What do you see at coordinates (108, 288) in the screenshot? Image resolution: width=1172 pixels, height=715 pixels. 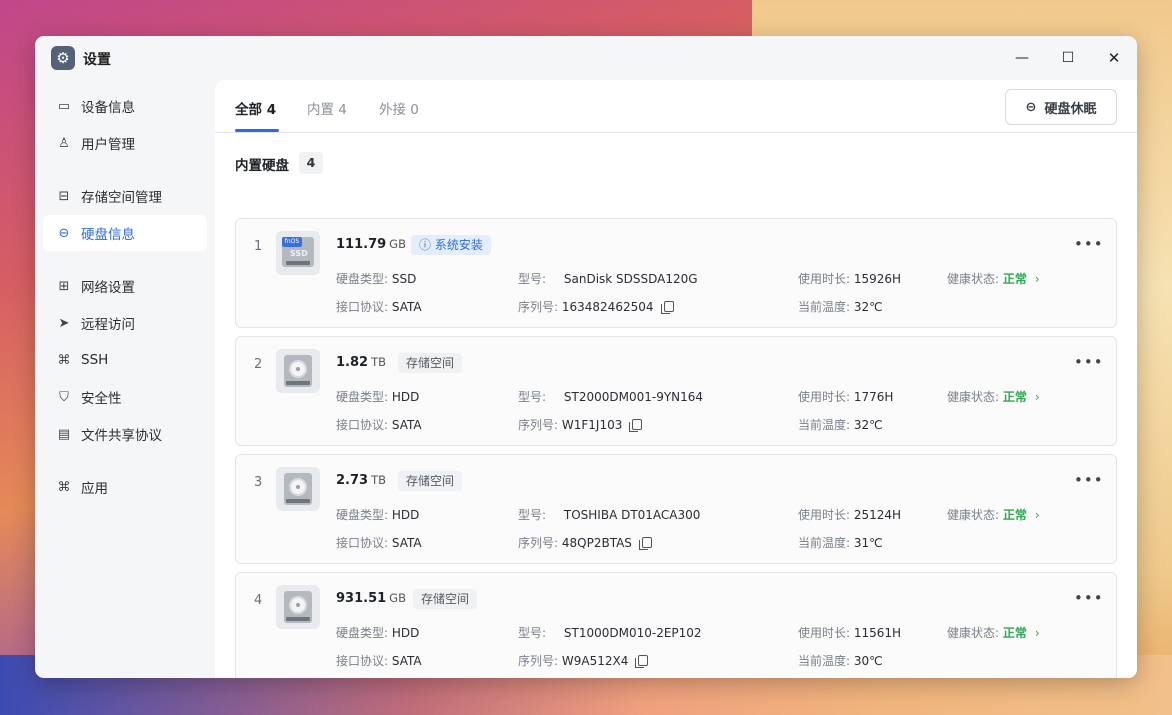 I see `sidebar-item-label: 网络设置` at bounding box center [108, 288].